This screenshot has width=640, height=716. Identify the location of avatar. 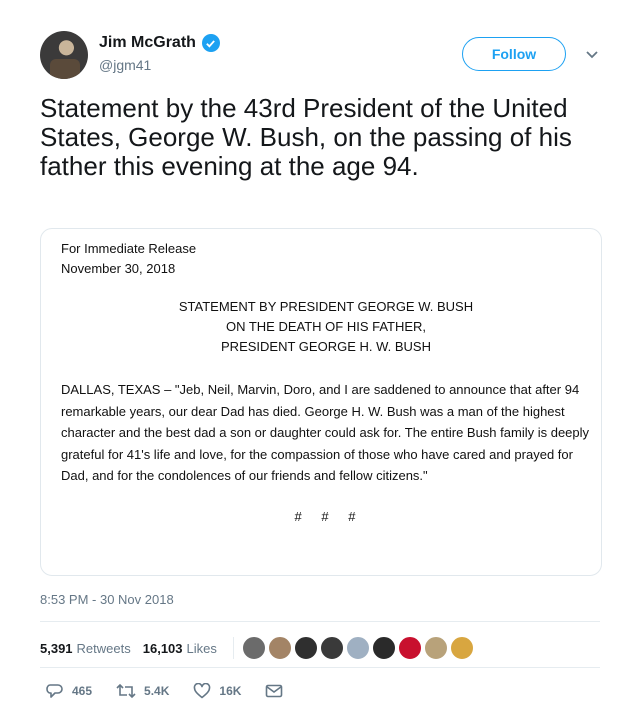
(64, 55).